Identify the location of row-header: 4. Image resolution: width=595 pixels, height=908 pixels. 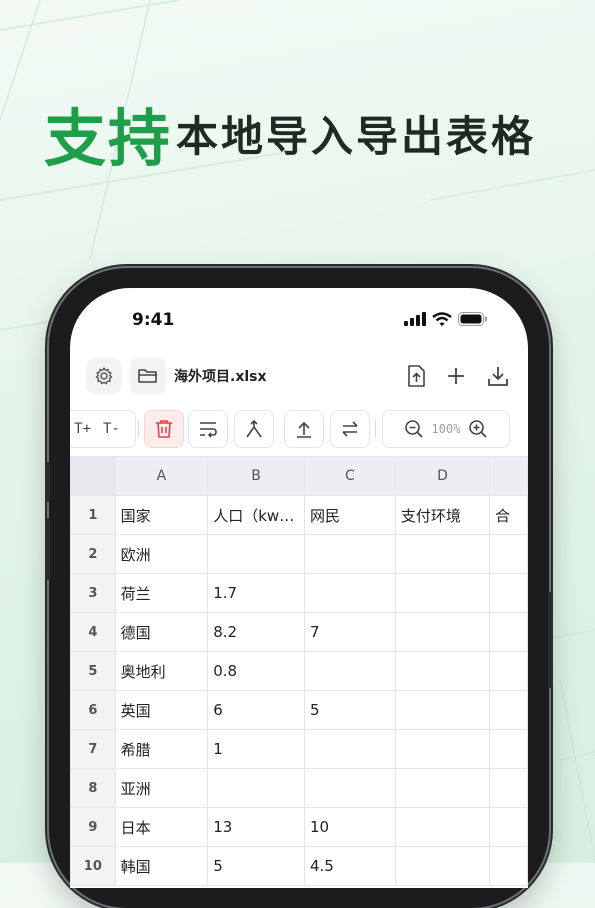
(93, 632).